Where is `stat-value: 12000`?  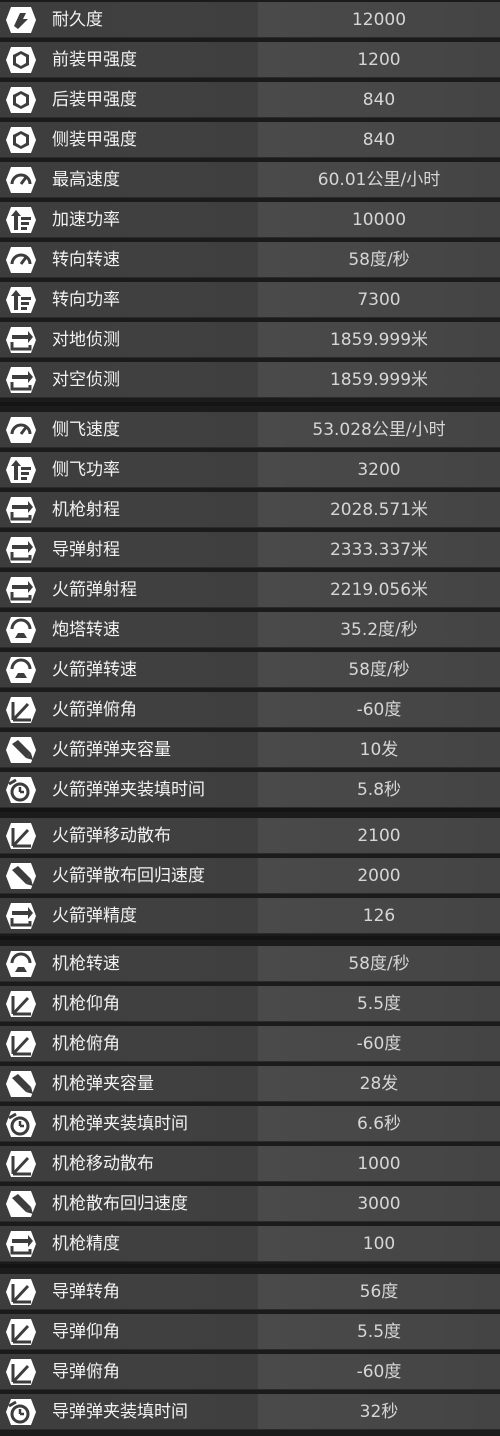 stat-value: 12000 is located at coordinates (379, 20).